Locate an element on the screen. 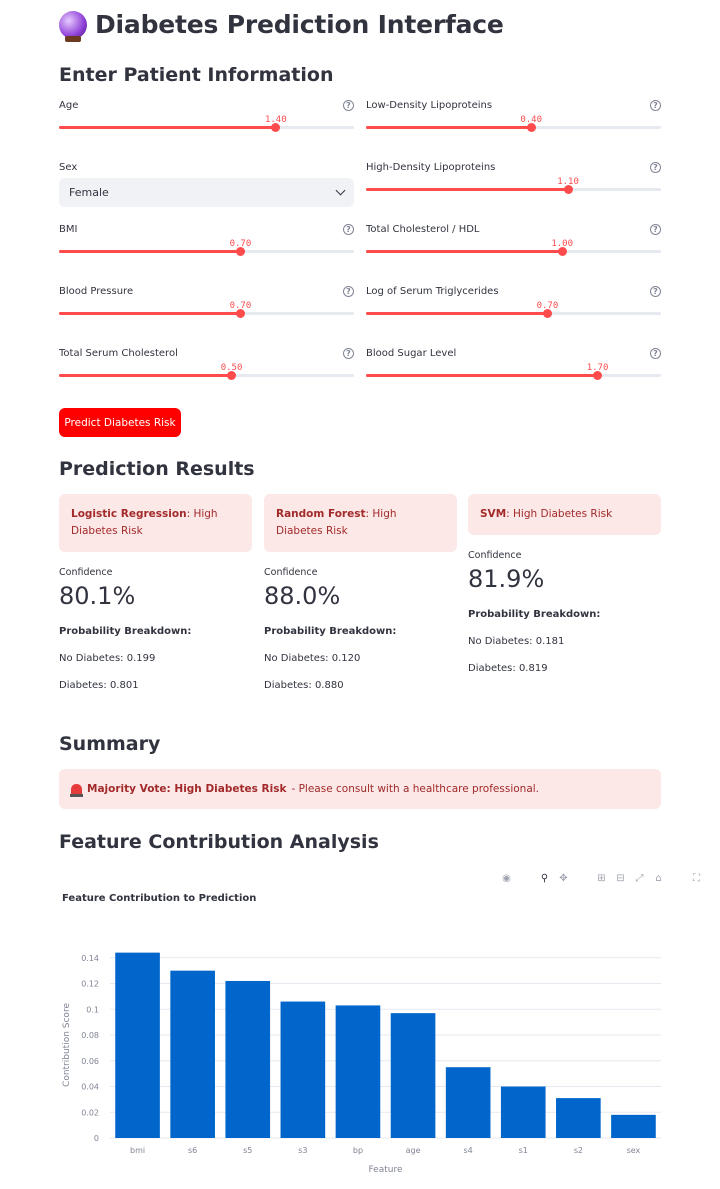  diabetes-prob: Diabetes: 0.819 is located at coordinates (508, 668).